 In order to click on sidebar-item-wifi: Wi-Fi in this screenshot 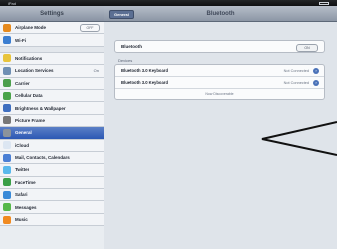, I will do `click(52, 40)`.